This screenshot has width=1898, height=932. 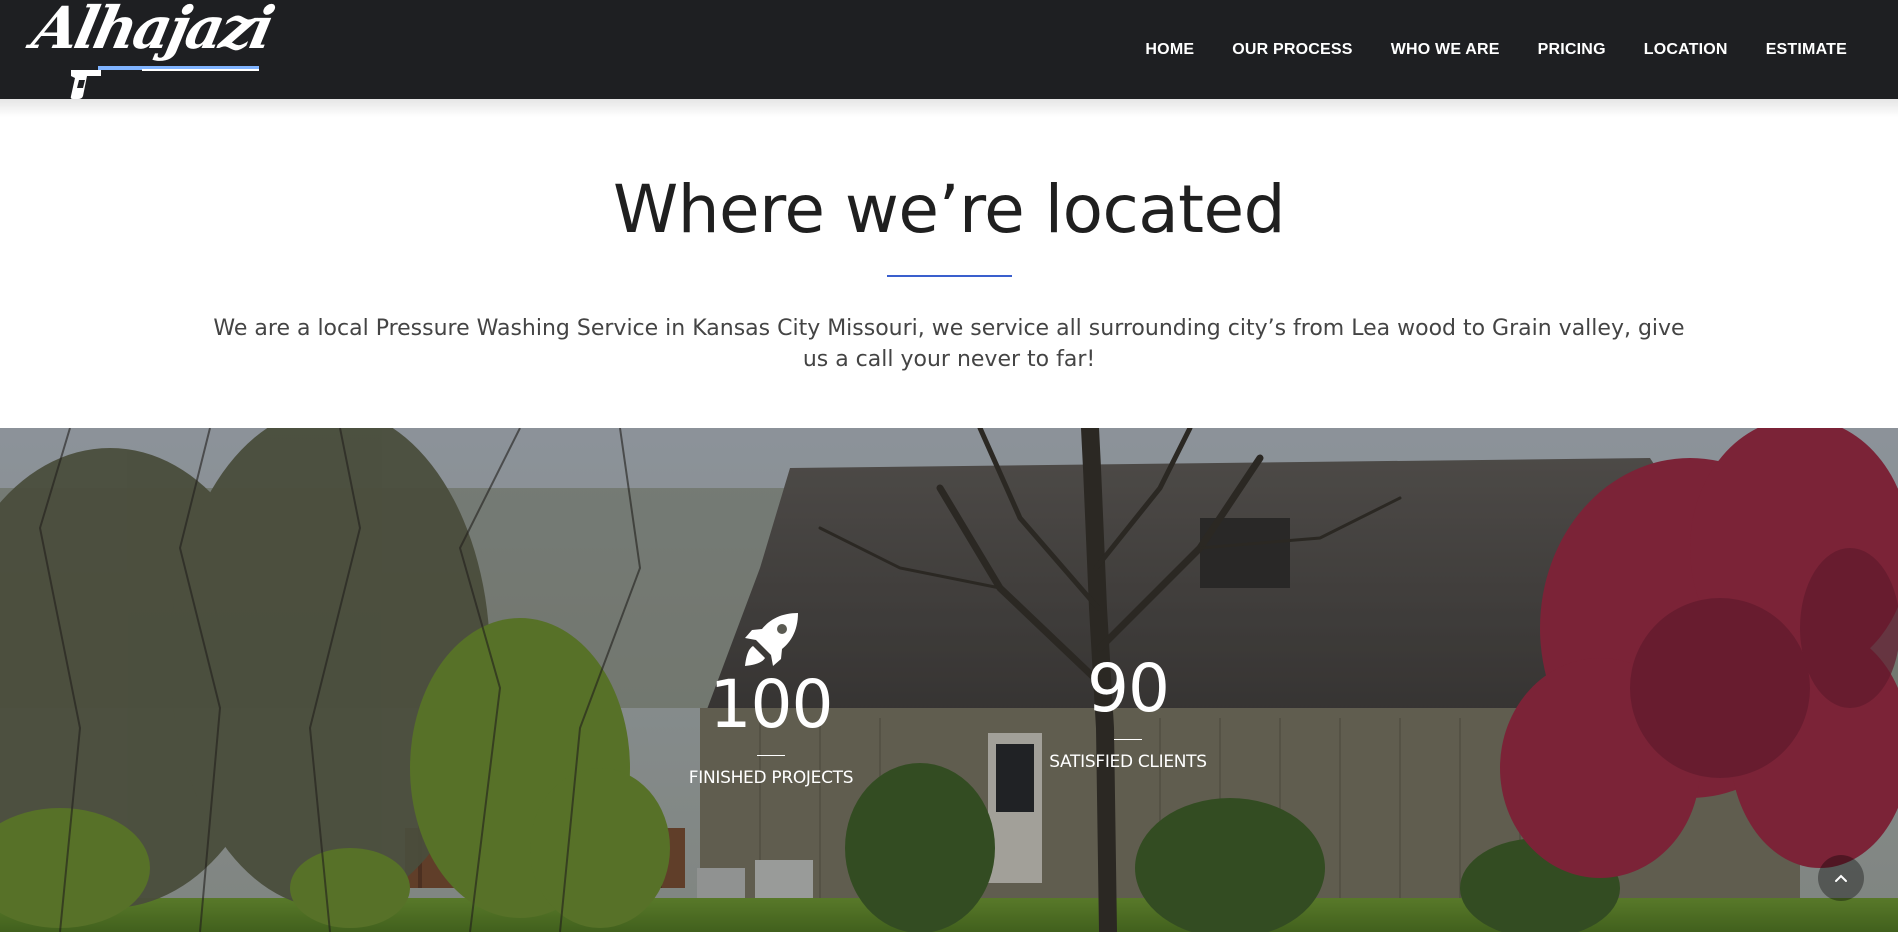 What do you see at coordinates (1128, 762) in the screenshot?
I see `stat-label: SATISFIED CLIENTS` at bounding box center [1128, 762].